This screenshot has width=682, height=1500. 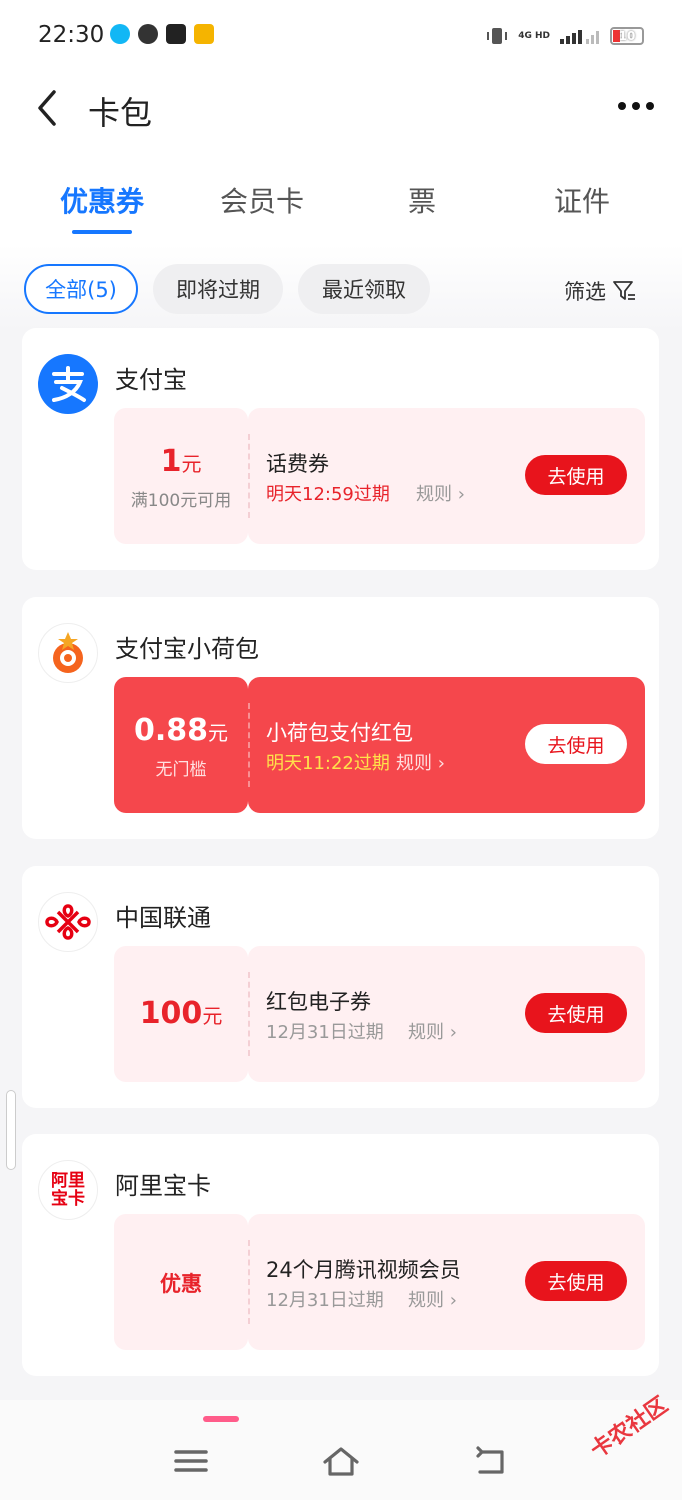 What do you see at coordinates (176, 34) in the screenshot?
I see `app-icon` at bounding box center [176, 34].